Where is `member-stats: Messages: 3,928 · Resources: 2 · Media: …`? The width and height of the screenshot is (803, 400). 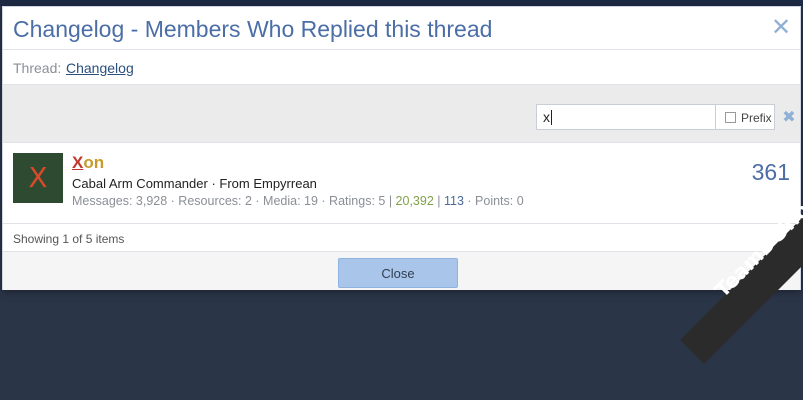
member-stats: Messages: 3,928 · Resources: 2 · Media: … is located at coordinates (298, 201).